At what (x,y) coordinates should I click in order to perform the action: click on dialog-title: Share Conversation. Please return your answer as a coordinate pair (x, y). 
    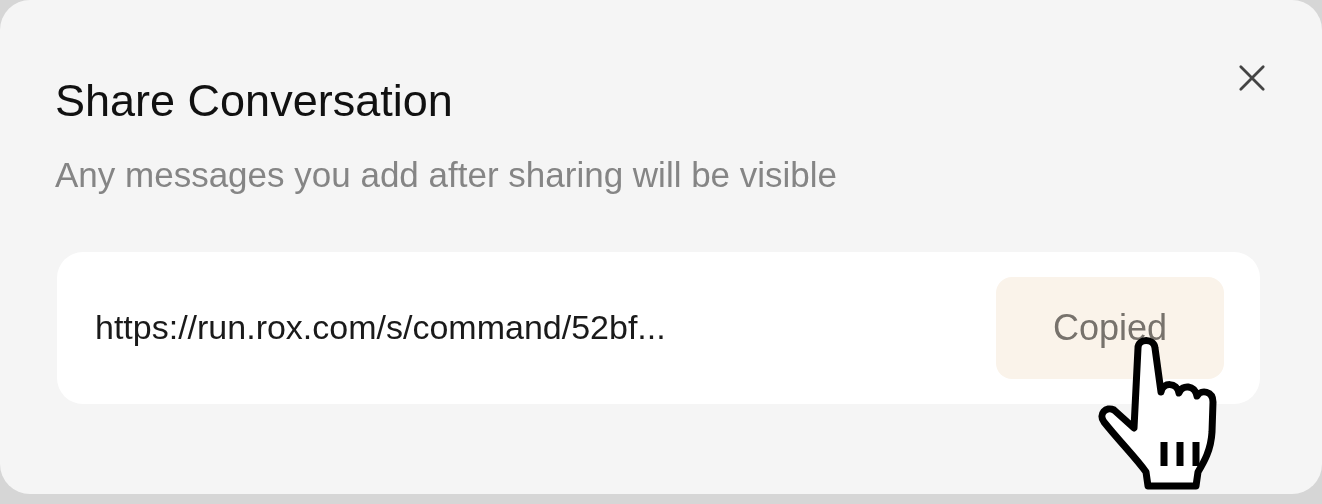
    Looking at the image, I should click on (254, 101).